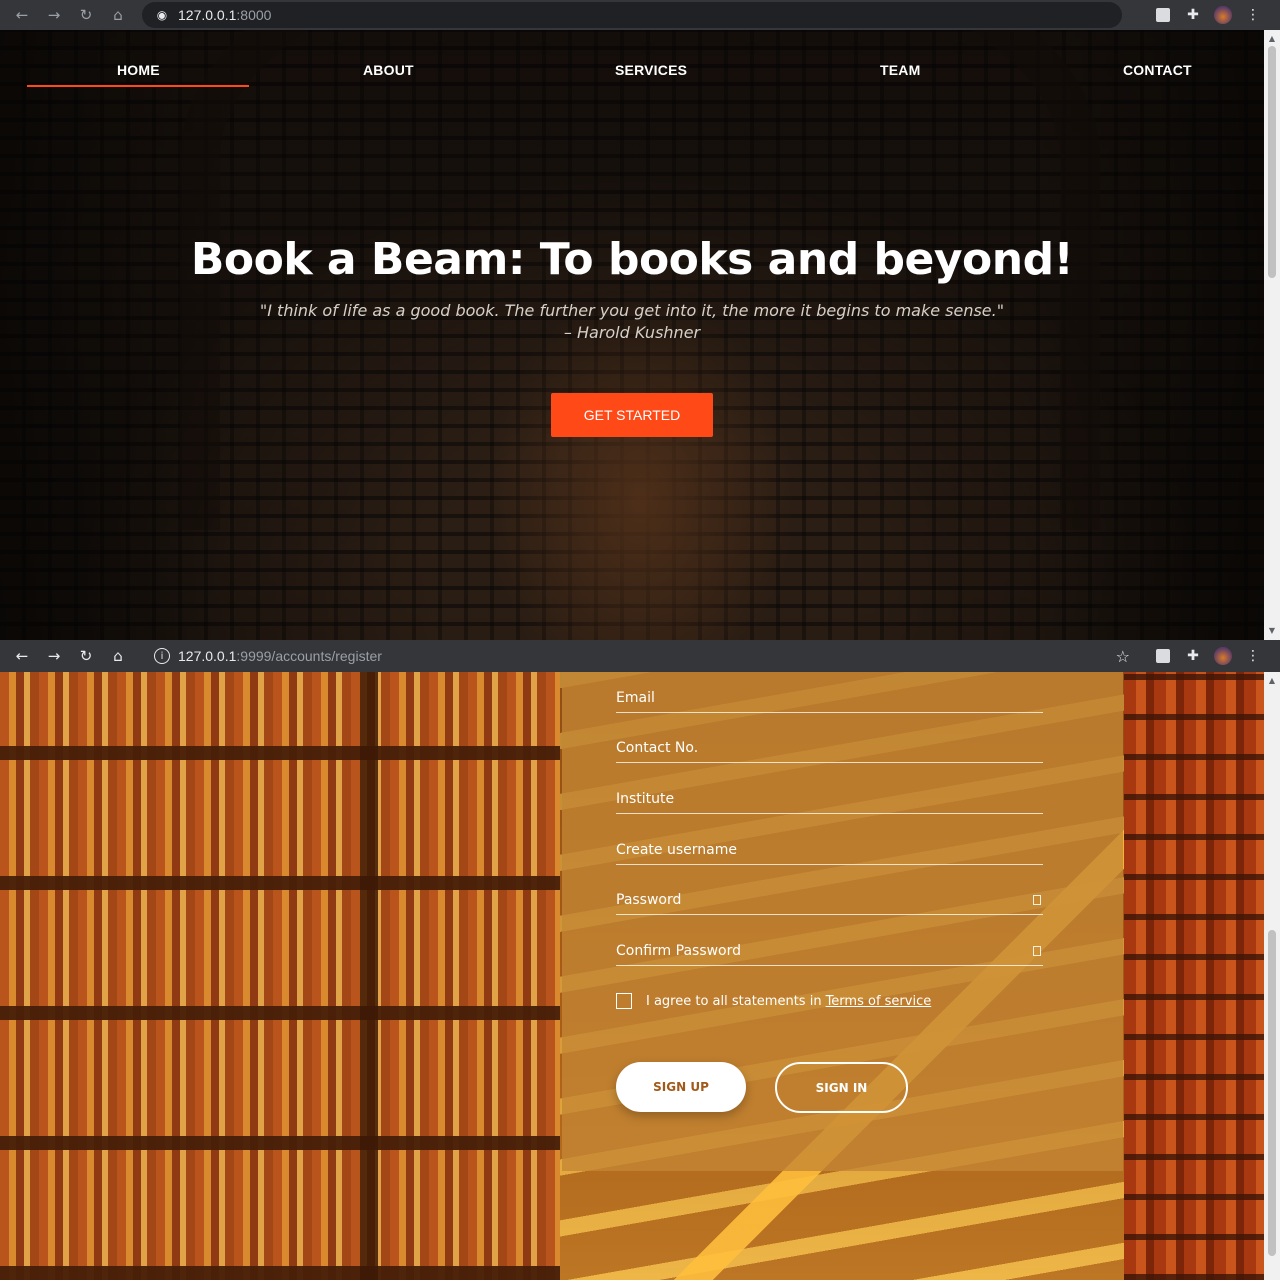  What do you see at coordinates (624, 1001) in the screenshot?
I see `terms-checkbox` at bounding box center [624, 1001].